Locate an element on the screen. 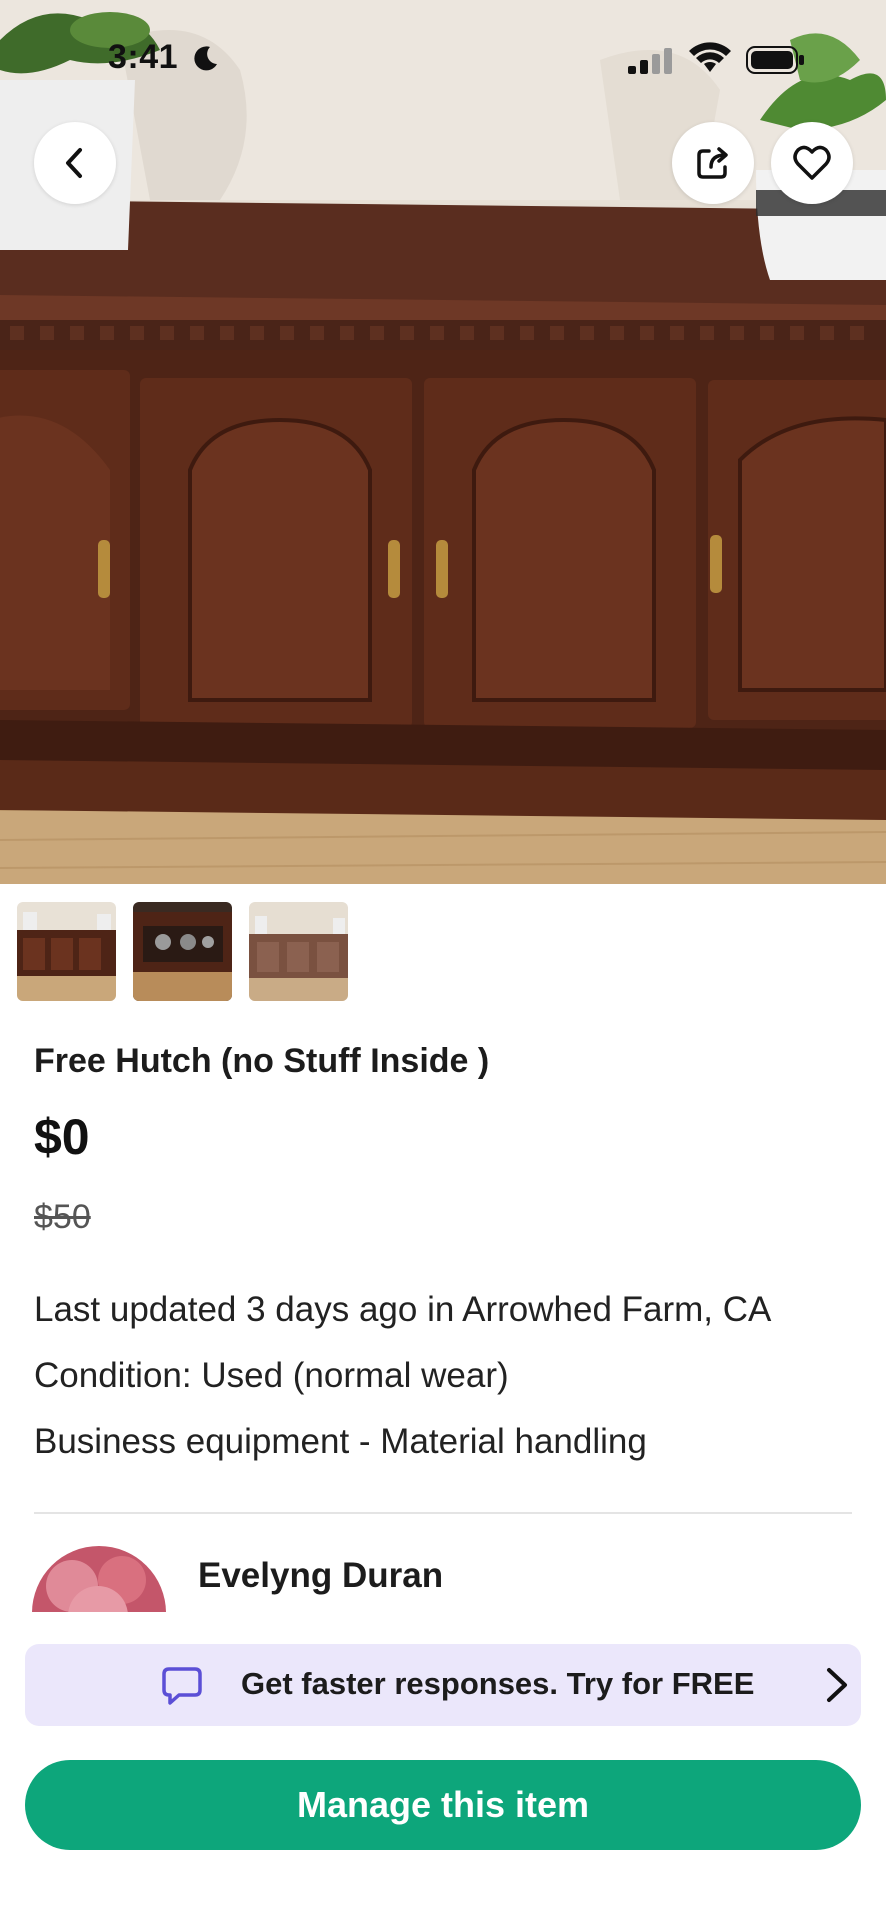 The image size is (886, 1920). share-icon is located at coordinates (712, 163).